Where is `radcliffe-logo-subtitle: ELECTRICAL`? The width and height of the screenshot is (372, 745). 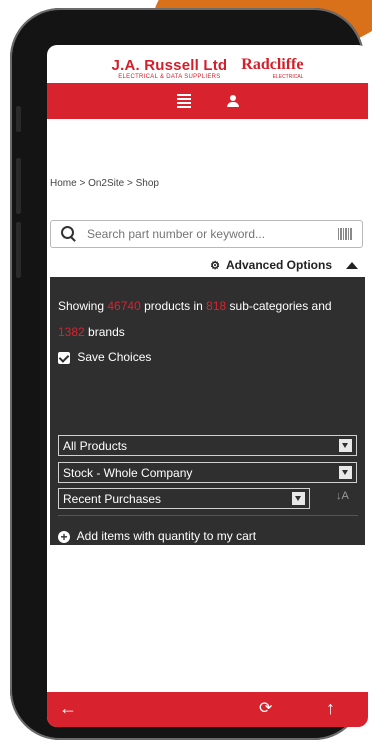 radcliffe-logo-subtitle: ELECTRICAL is located at coordinates (288, 77).